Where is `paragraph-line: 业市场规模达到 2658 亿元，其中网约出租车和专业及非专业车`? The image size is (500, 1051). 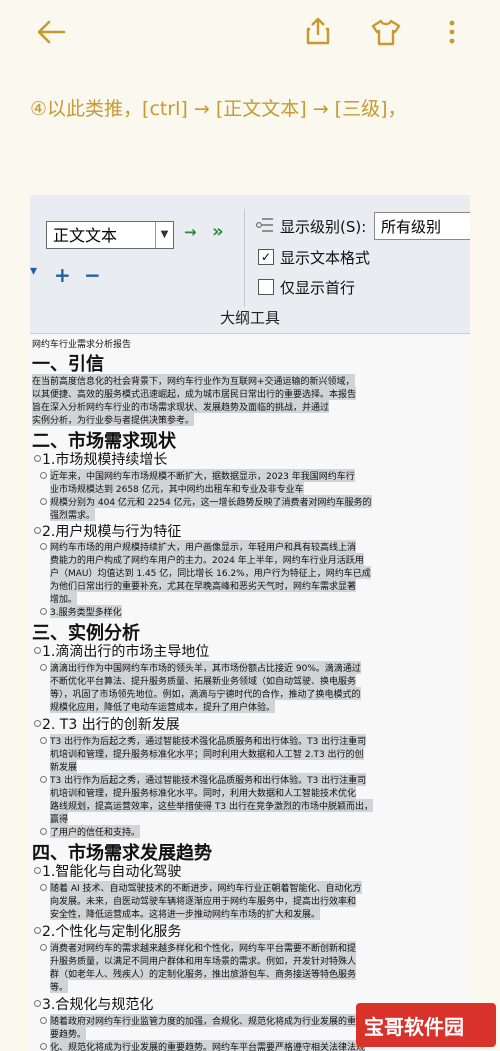
paragraph-line: 业市场规模达到 2658 亿元，其中网约出租车和专业及非专业车 is located at coordinates (177, 488).